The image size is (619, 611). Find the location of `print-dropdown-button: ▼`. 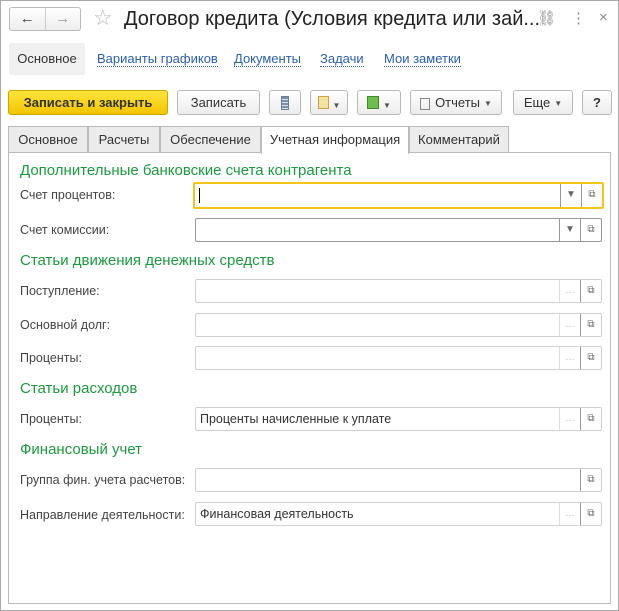

print-dropdown-button: ▼ is located at coordinates (329, 102).